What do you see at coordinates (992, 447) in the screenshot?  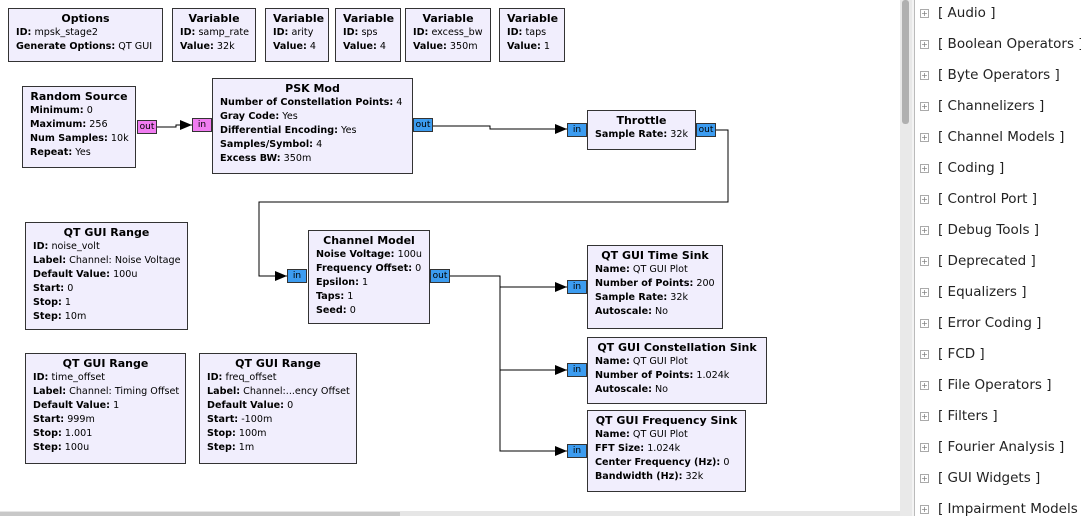 I see `tree-category: + [ Fourier Analysis ]` at bounding box center [992, 447].